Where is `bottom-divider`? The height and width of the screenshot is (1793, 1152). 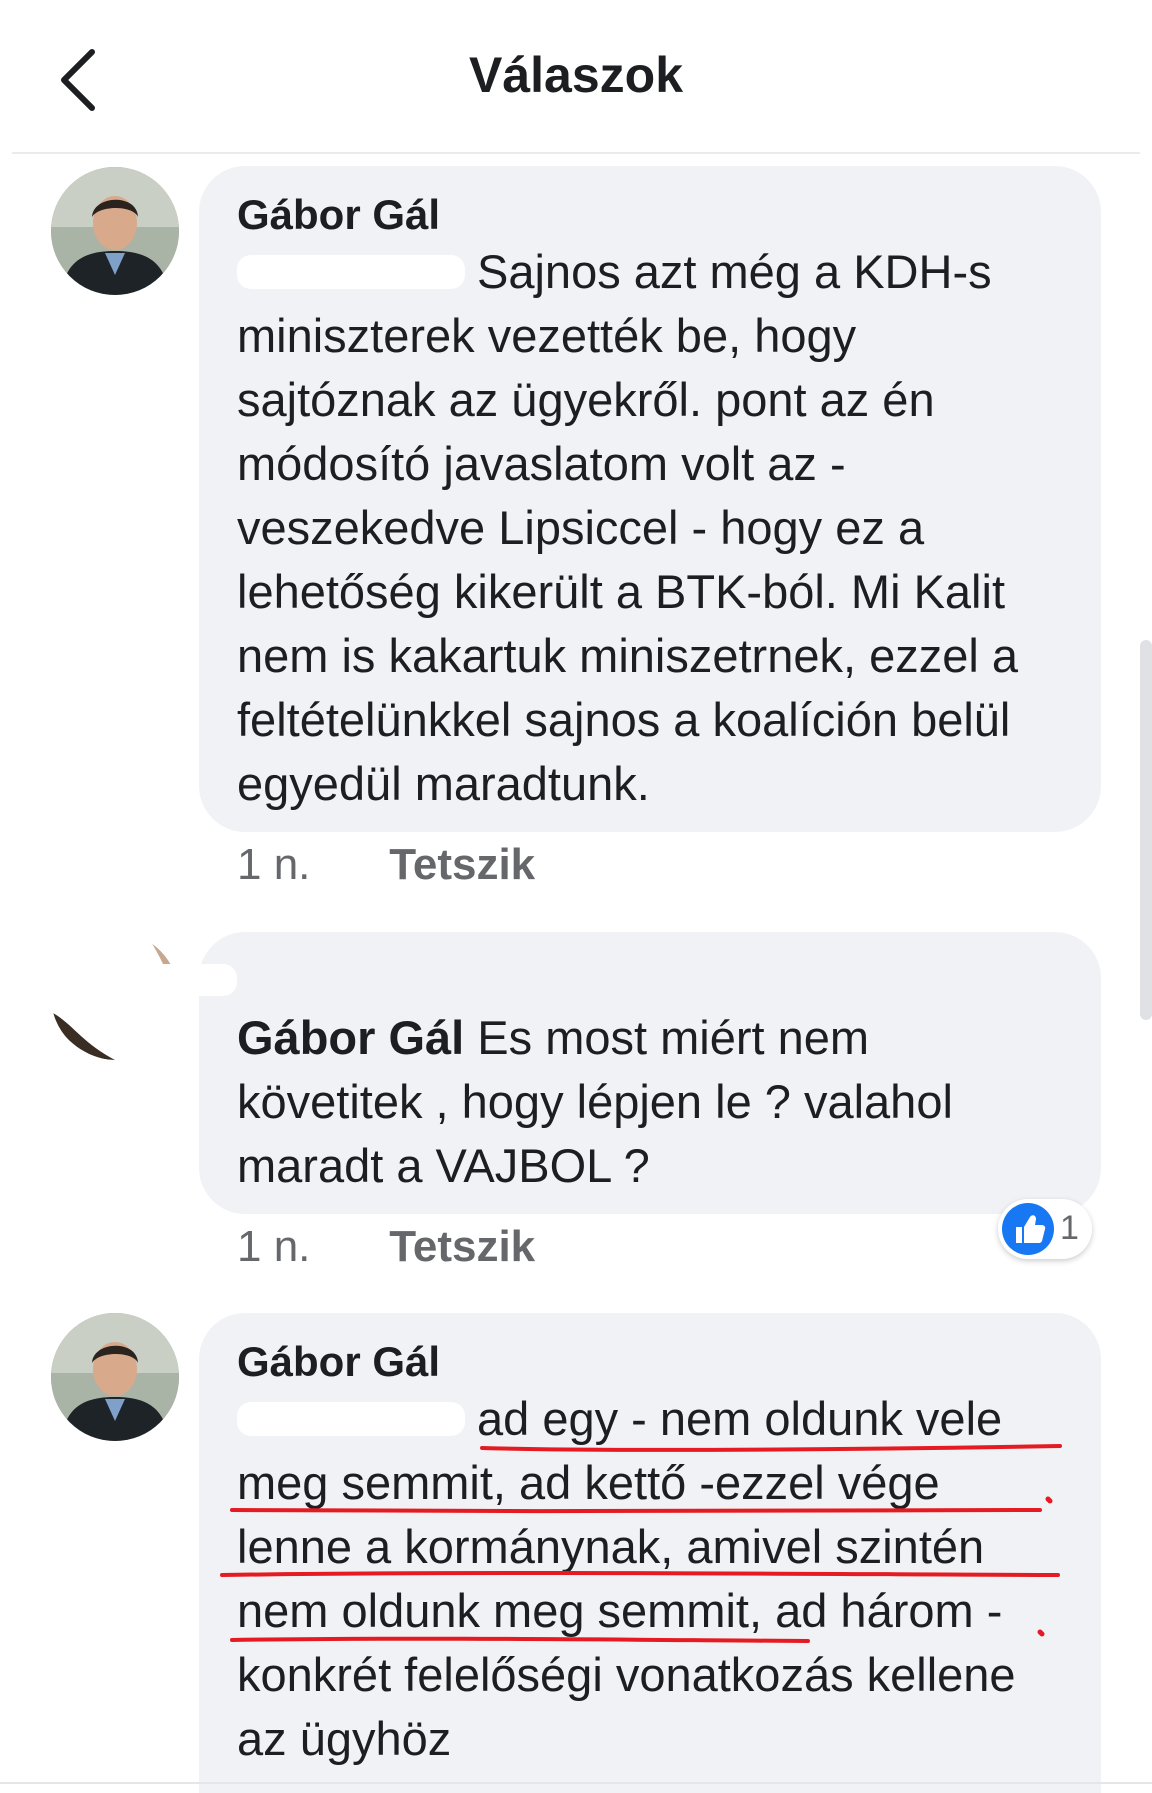 bottom-divider is located at coordinates (576, 1783).